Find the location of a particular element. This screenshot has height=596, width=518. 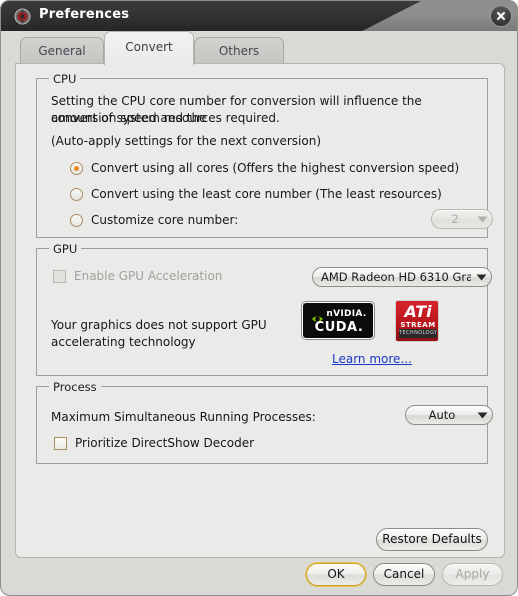

cancel-button: Cancel is located at coordinates (404, 574).